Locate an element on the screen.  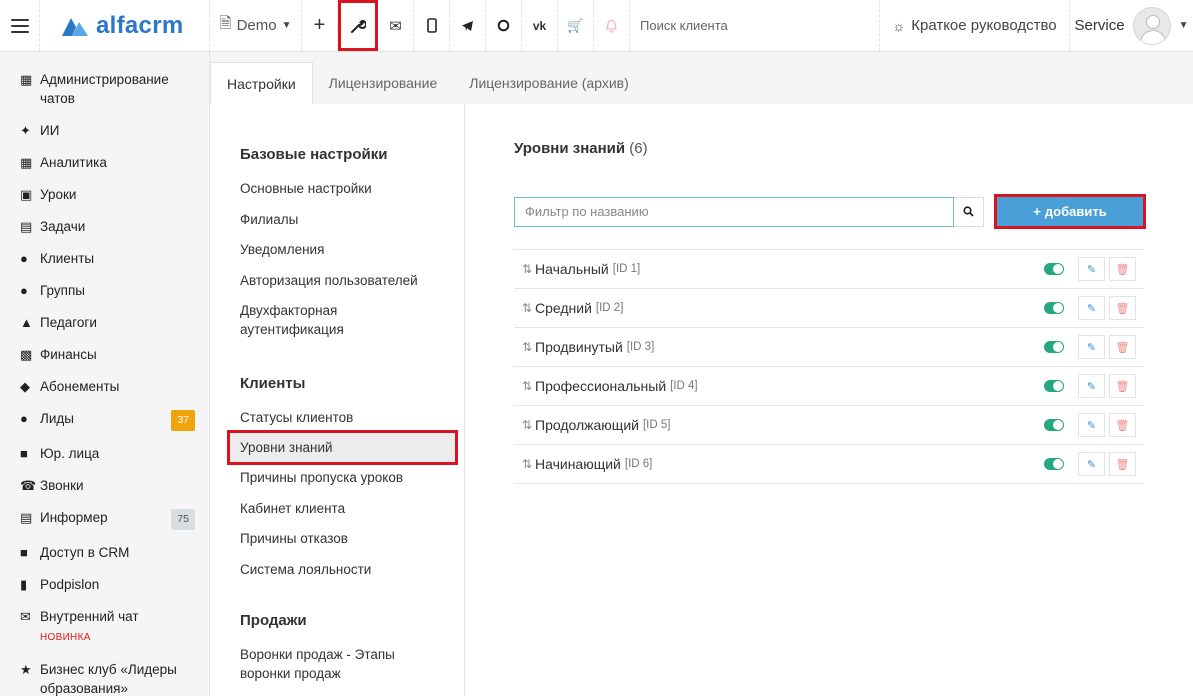
sidebar-item-informer: ▤ Информер 75 is located at coordinates (104, 519).